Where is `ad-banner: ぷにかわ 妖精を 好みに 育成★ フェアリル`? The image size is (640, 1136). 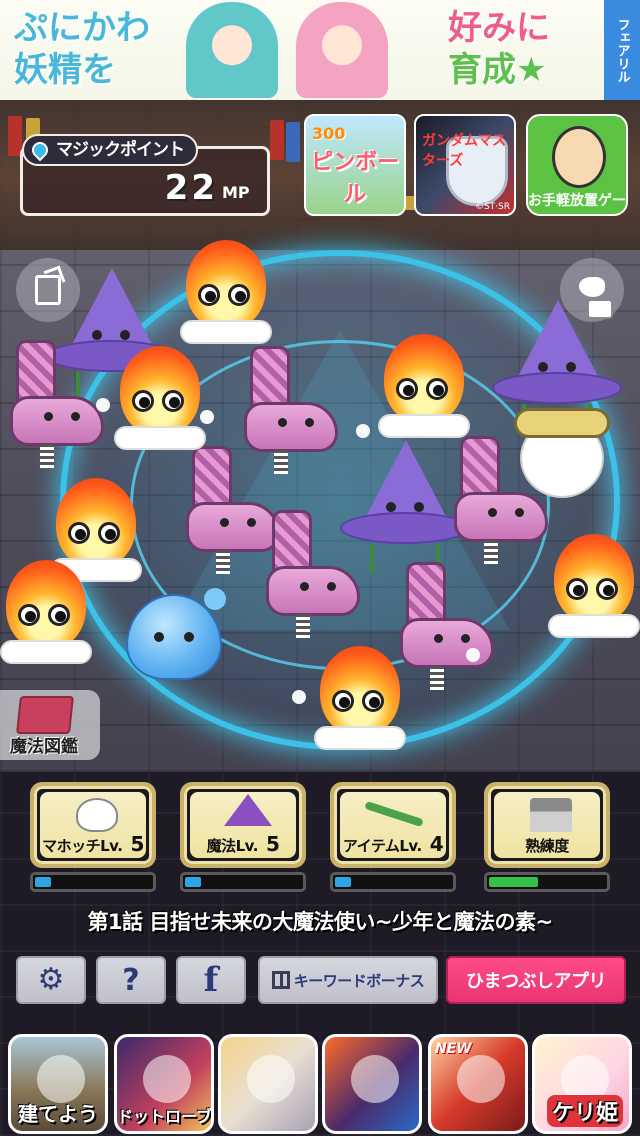
ad-banner: ぷにかわ 妖精を 好みに 育成★ フェアリル is located at coordinates (320, 50).